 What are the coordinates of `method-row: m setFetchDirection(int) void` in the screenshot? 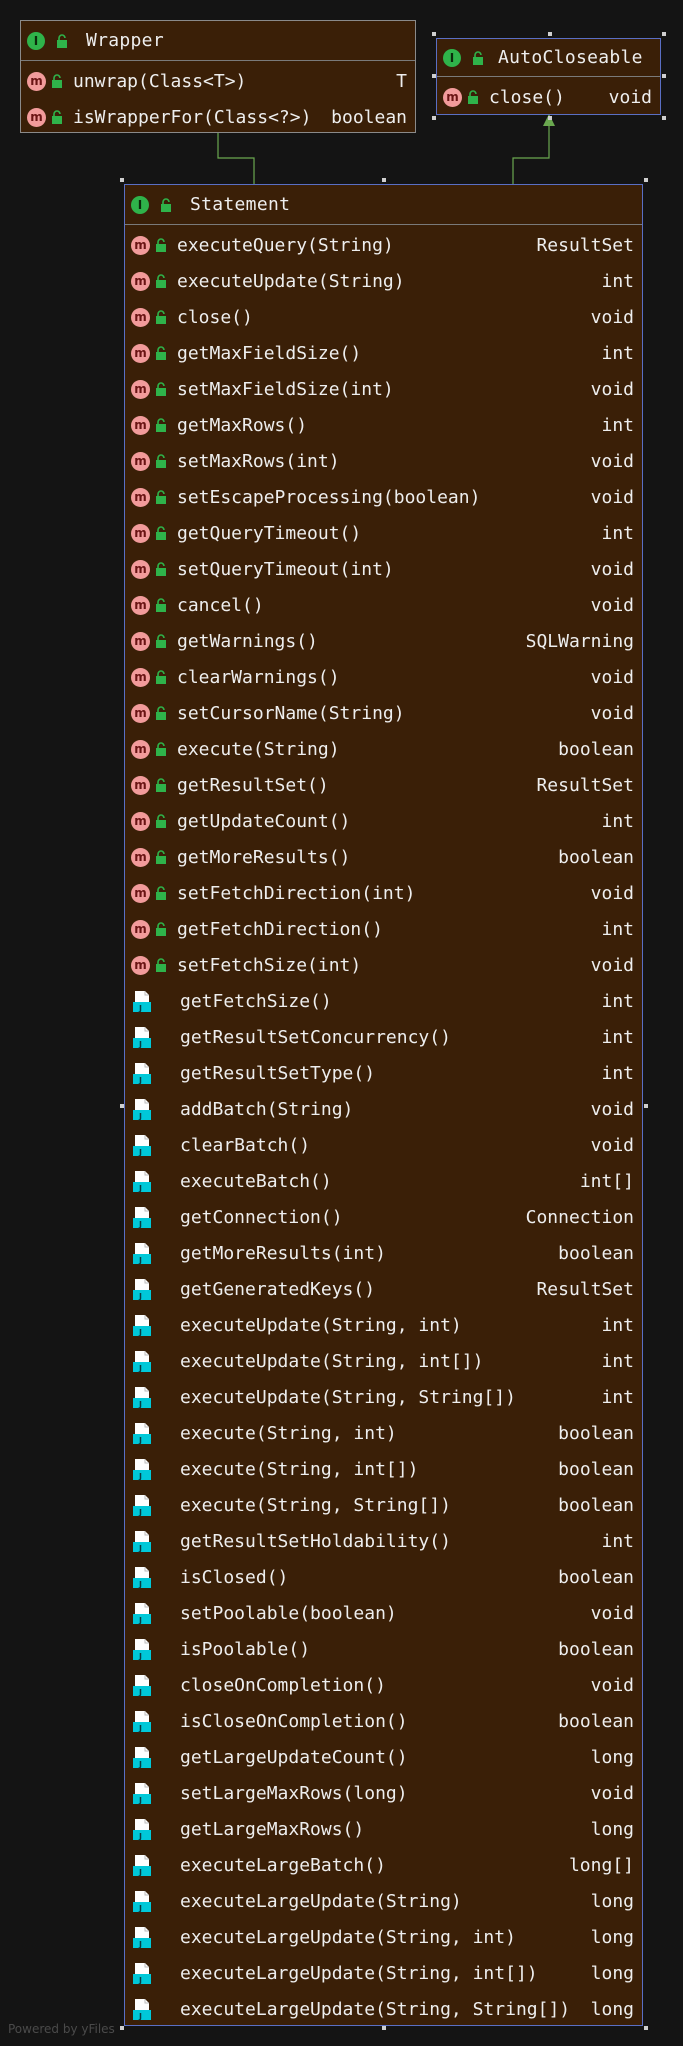 It's located at (383, 893).